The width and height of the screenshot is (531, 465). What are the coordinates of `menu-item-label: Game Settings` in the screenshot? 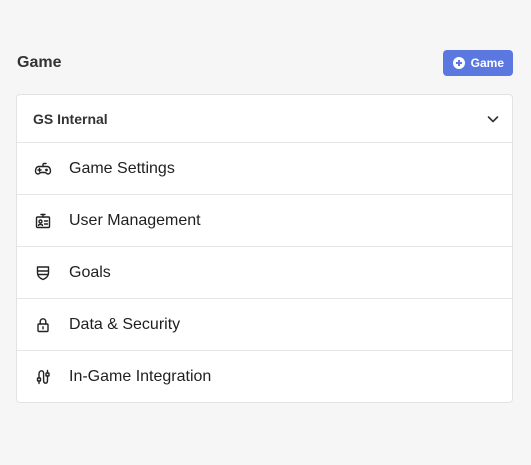 It's located at (122, 168).